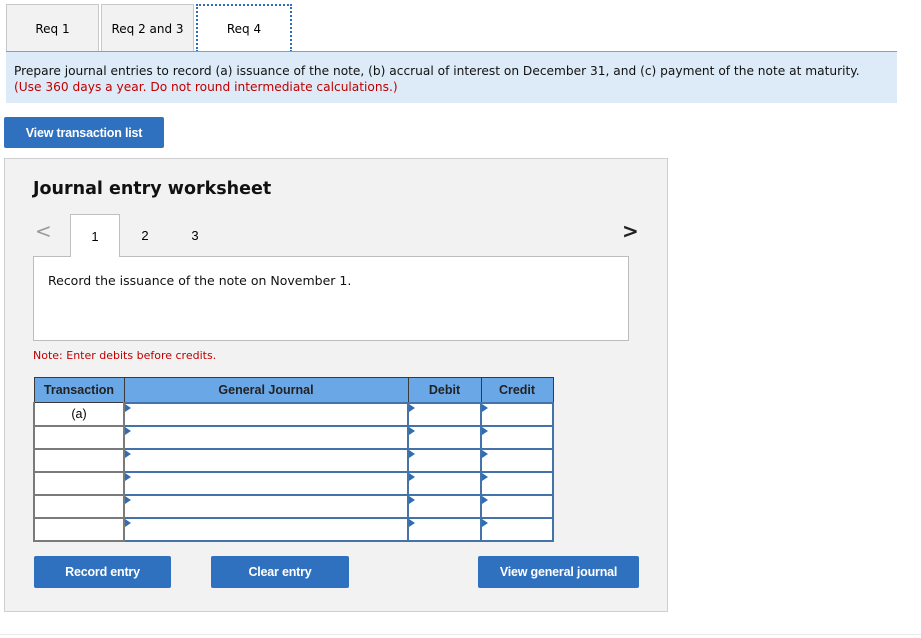 The width and height of the screenshot is (921, 638). Describe the element at coordinates (79, 390) in the screenshot. I see `header-transaction: Transaction` at that location.